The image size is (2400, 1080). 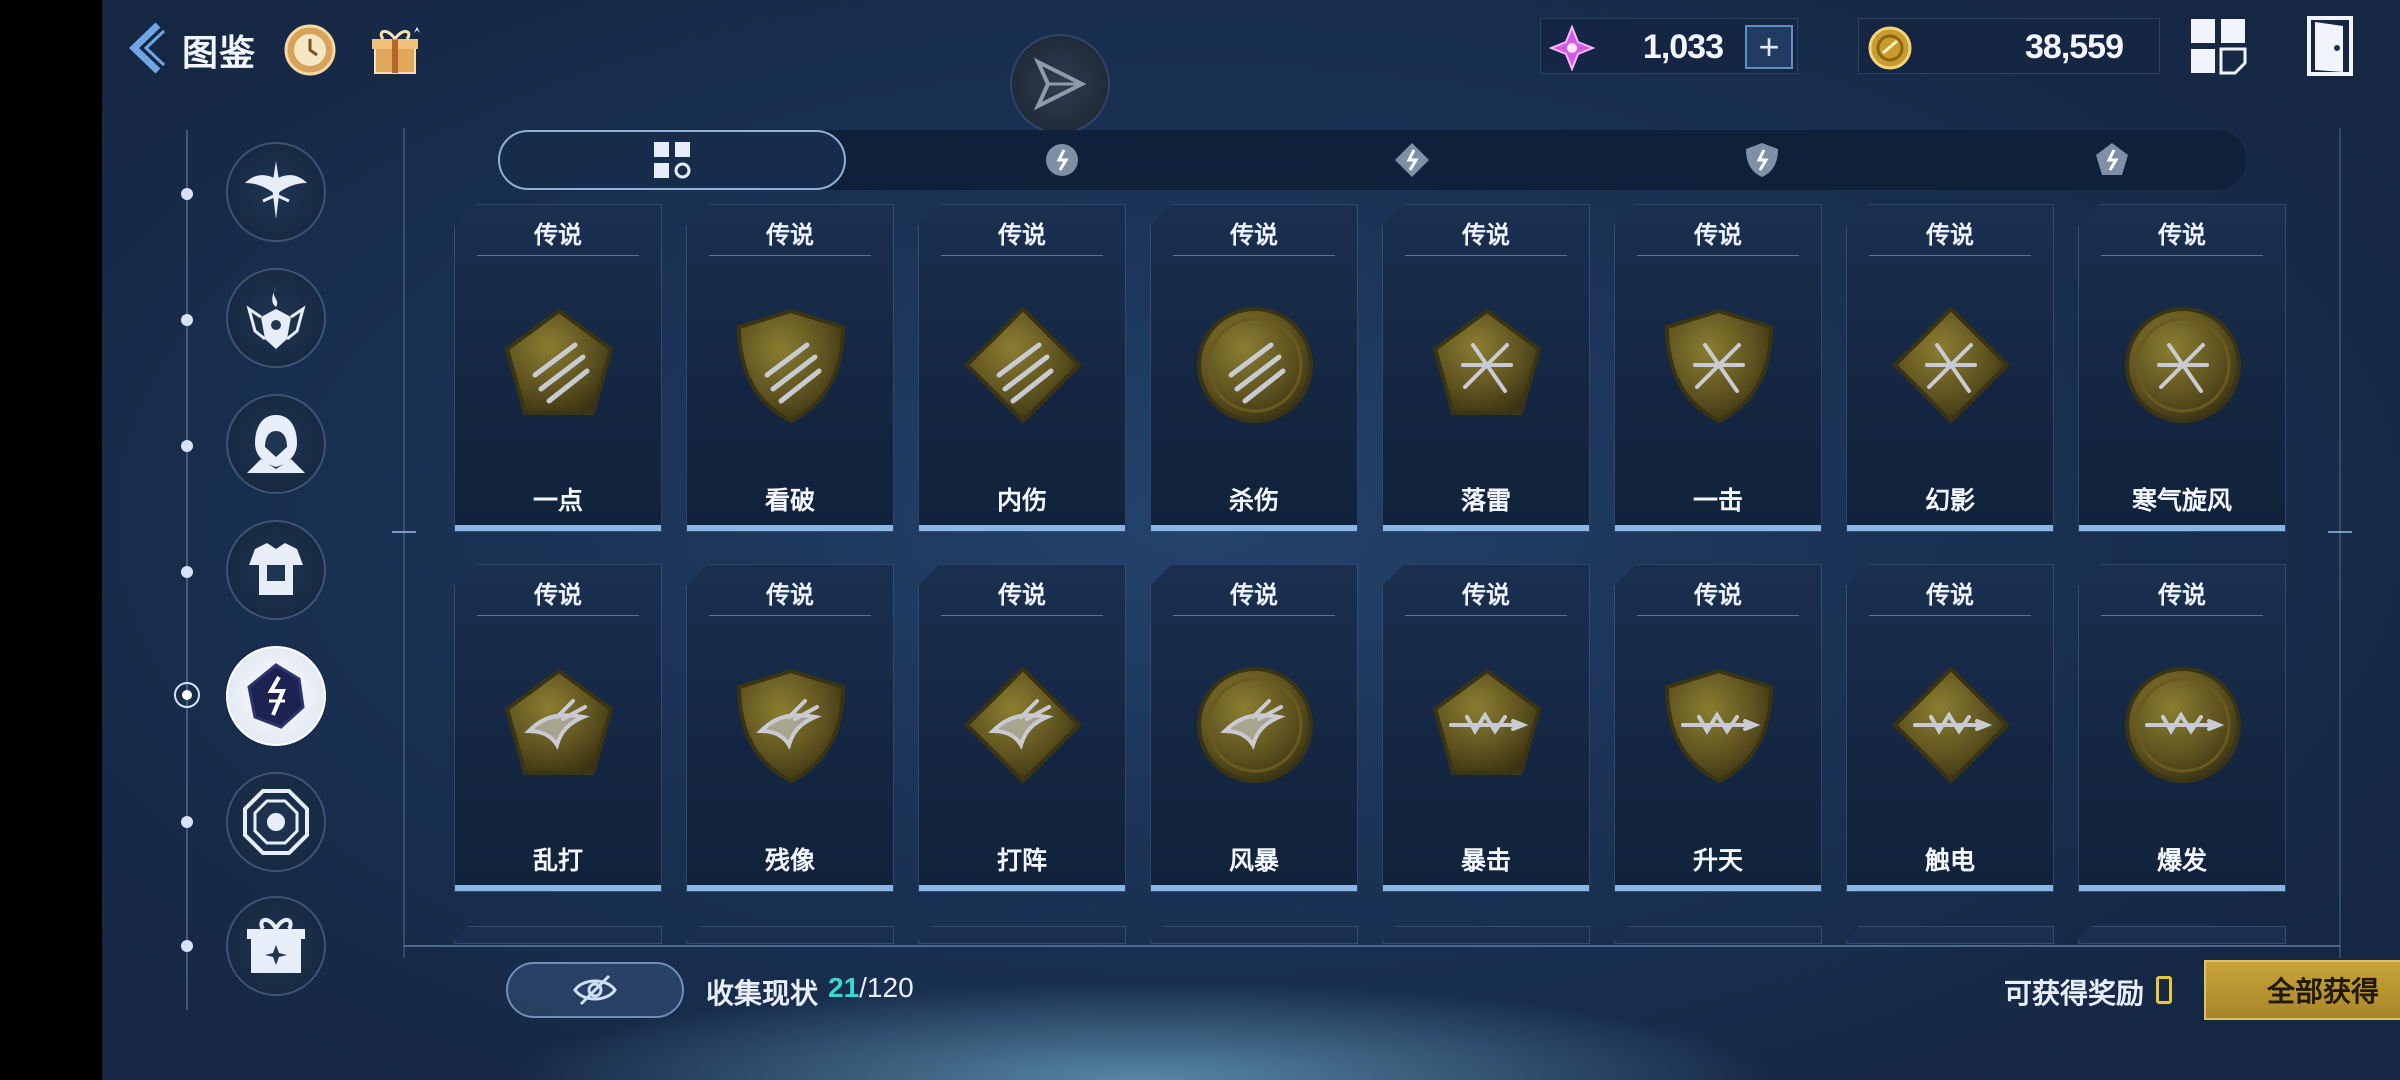 I want to click on clock-icon, so click(x=310, y=50).